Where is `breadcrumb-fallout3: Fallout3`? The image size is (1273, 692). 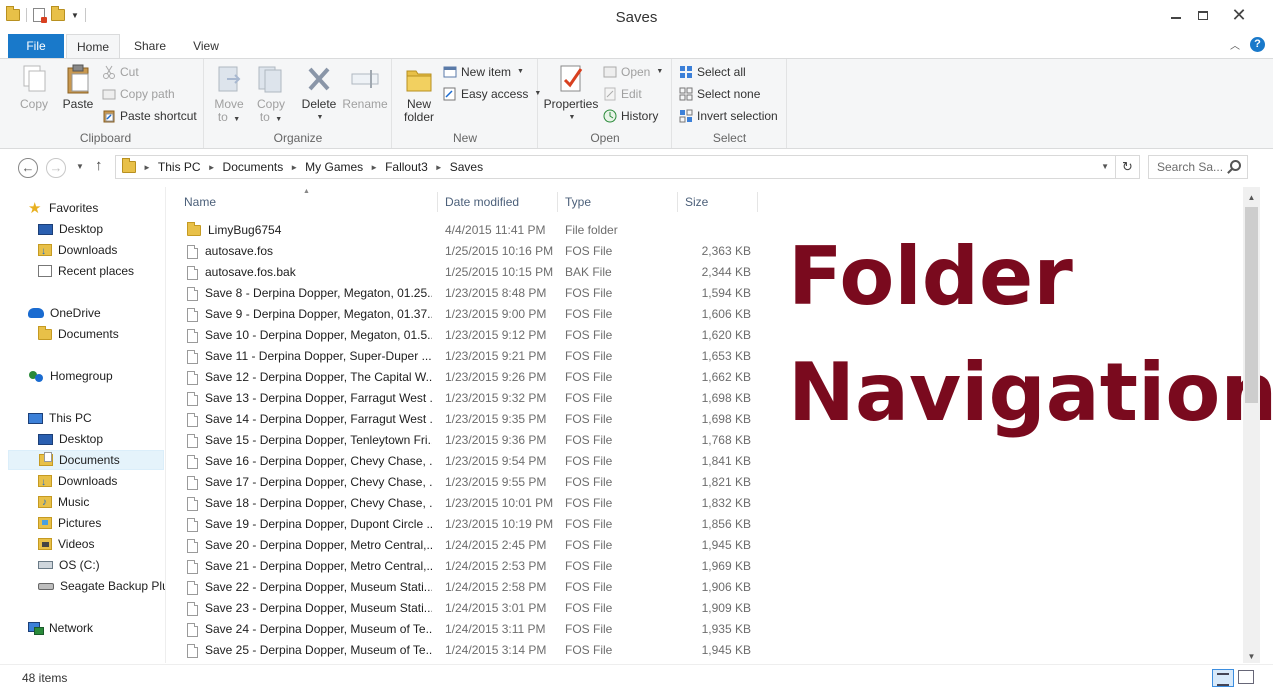 breadcrumb-fallout3: Fallout3 is located at coordinates (406, 167).